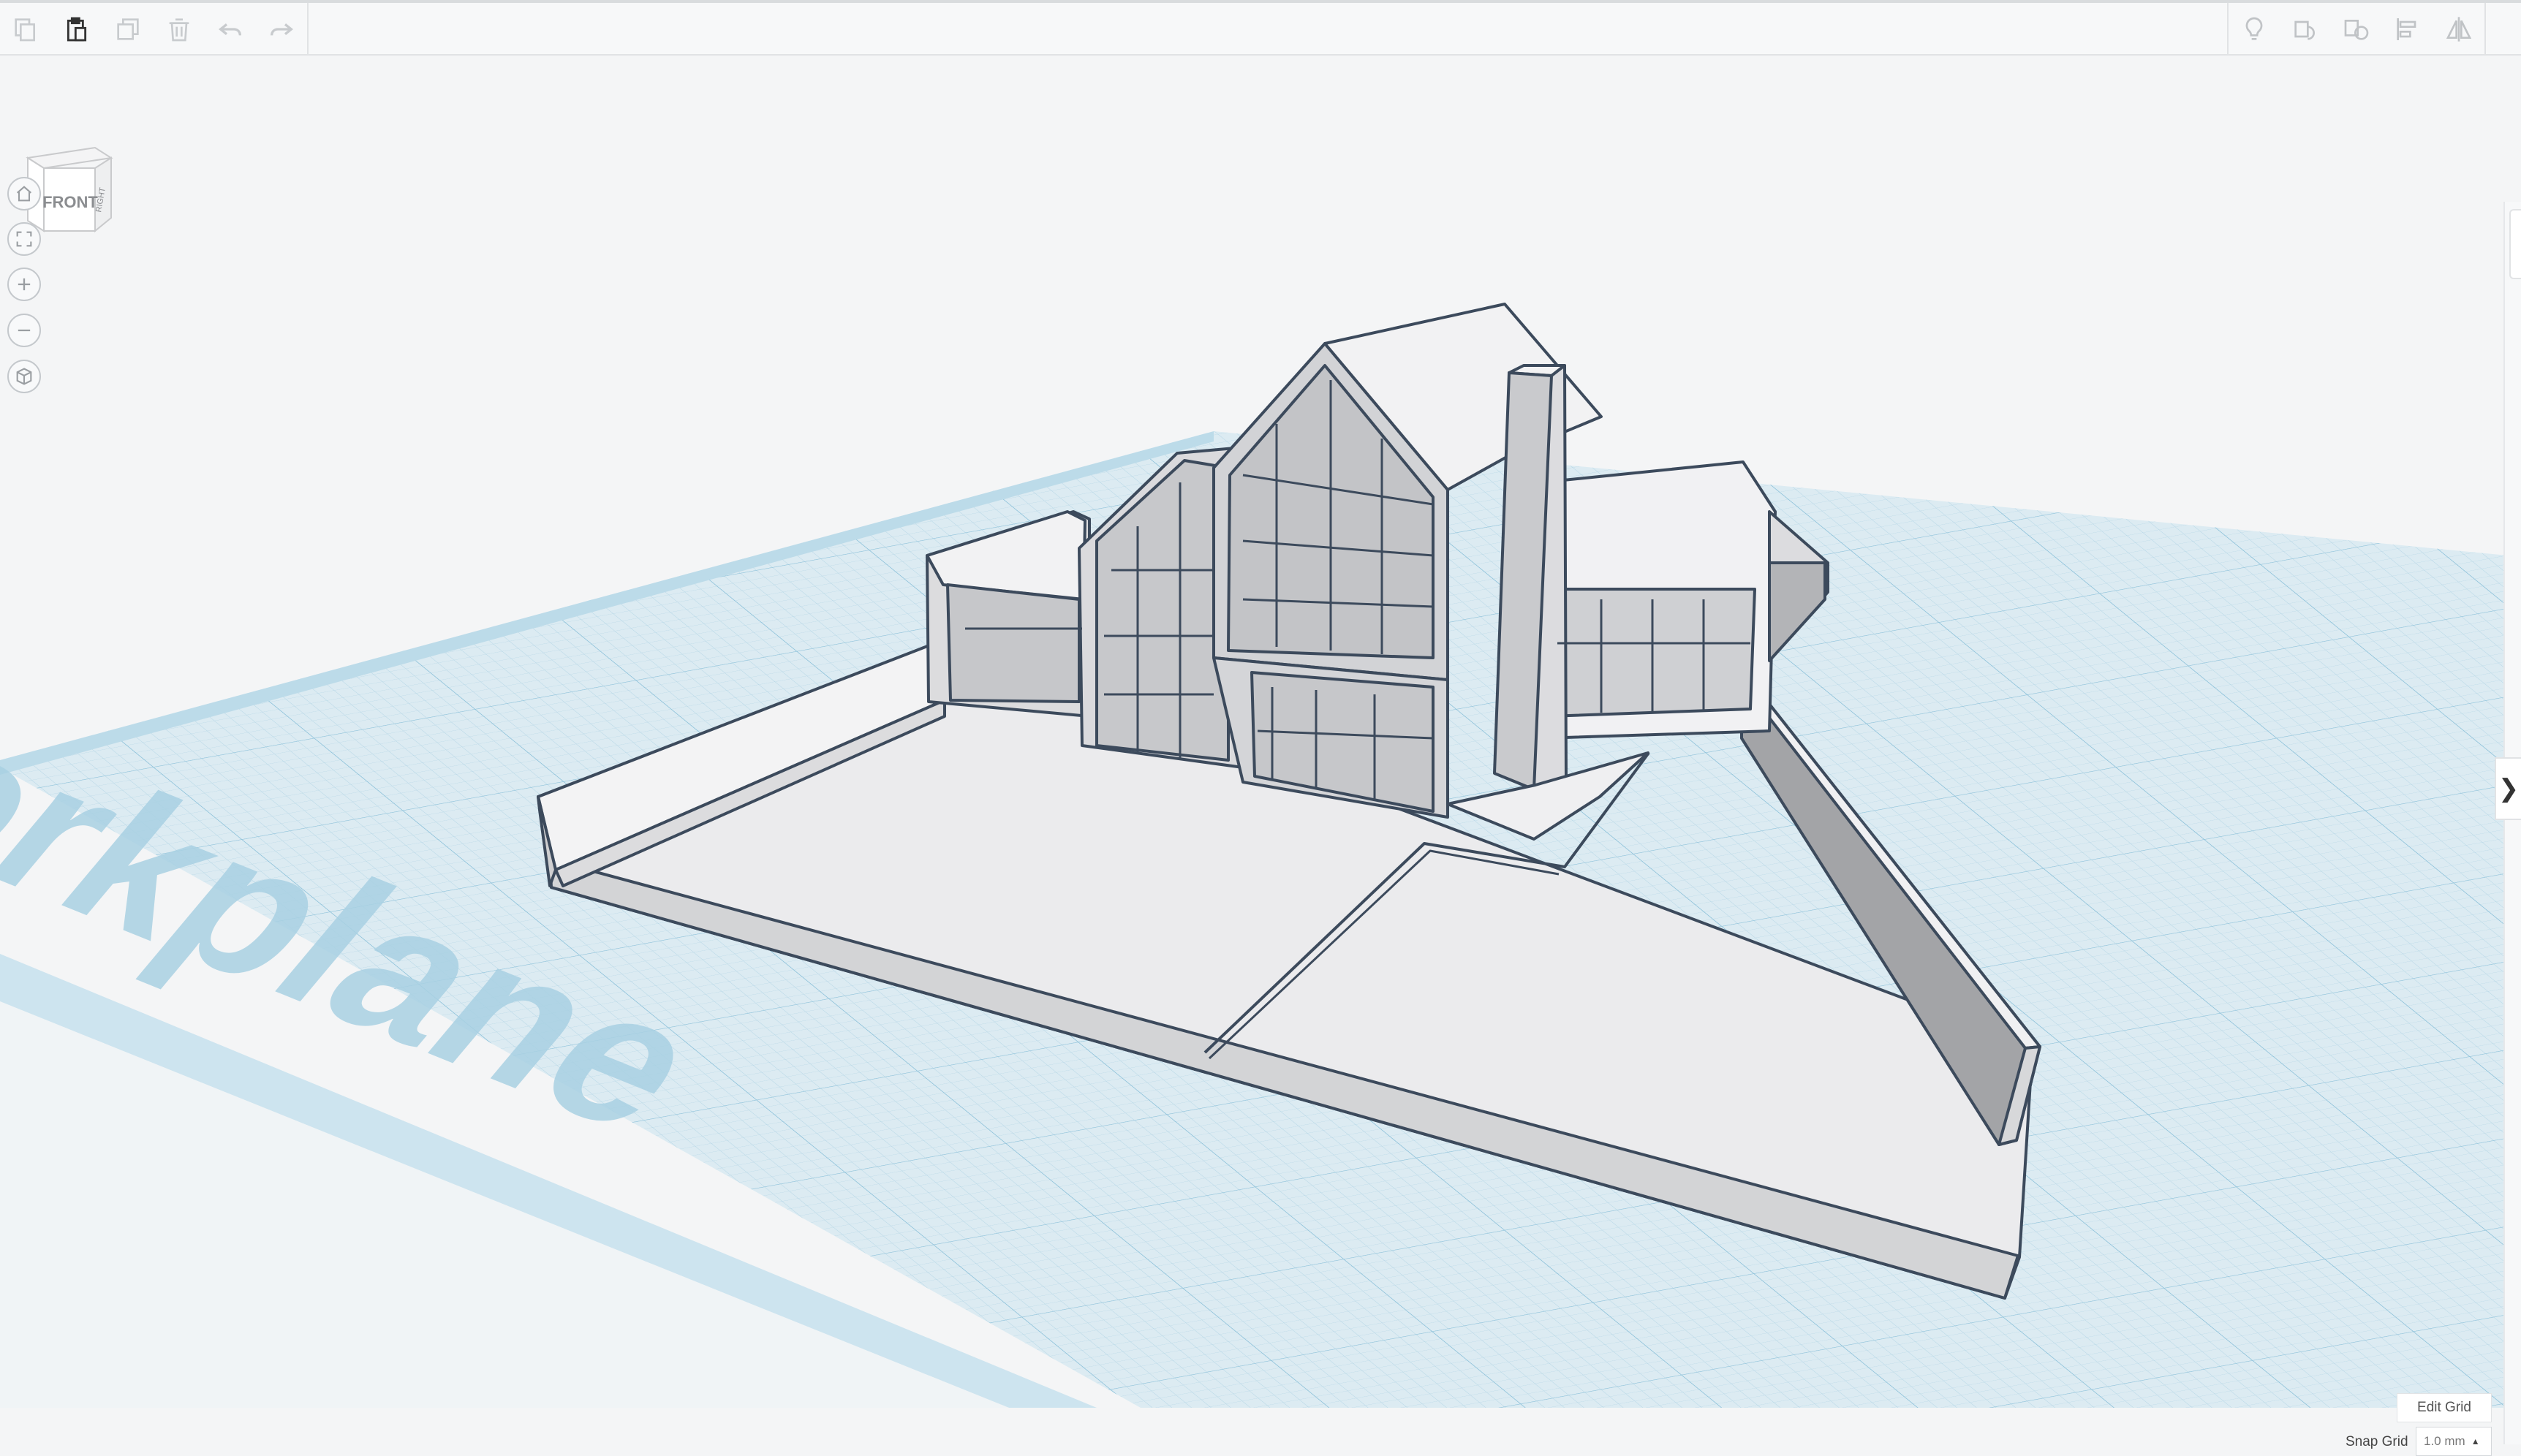 The width and height of the screenshot is (2521, 1456). I want to click on side-panel-tab, so click(2515, 244).